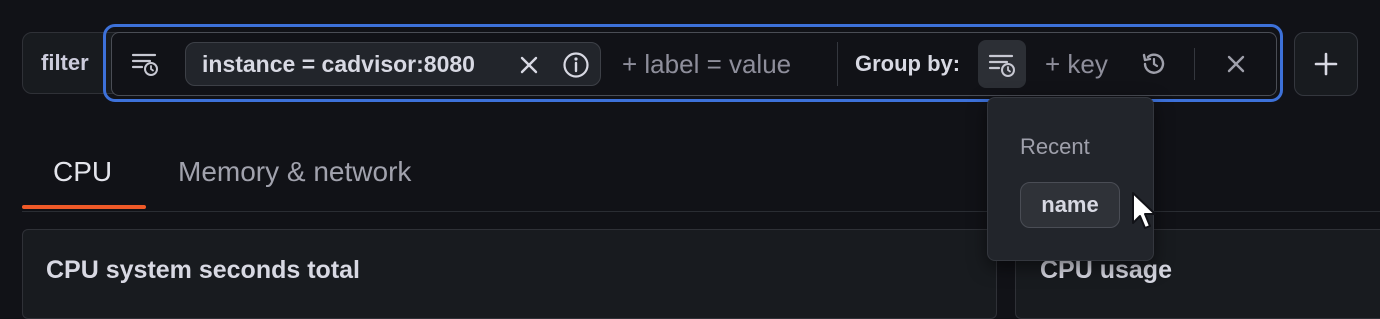 The image size is (1380, 319). I want to click on tabs-border, so click(701, 211).